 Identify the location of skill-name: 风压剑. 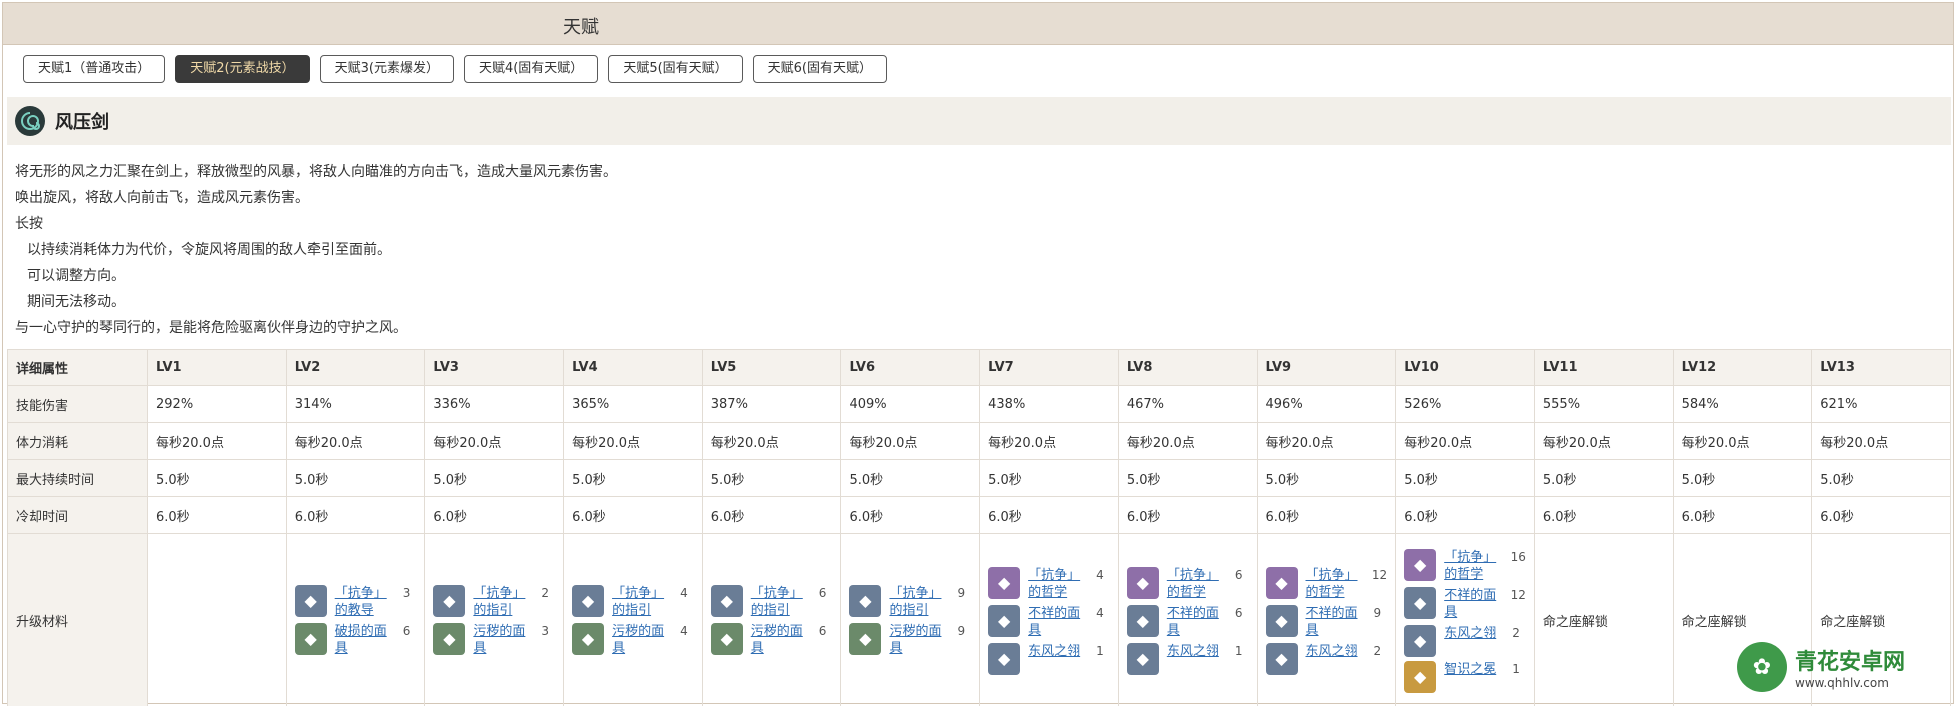
(82, 122).